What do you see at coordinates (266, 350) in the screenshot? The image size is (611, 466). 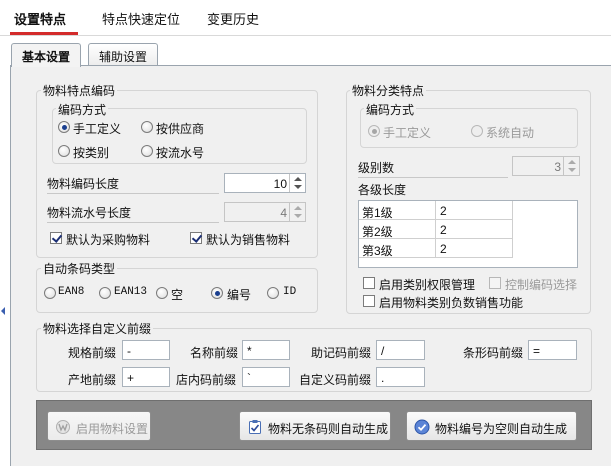 I see `name-prefix-input: *` at bounding box center [266, 350].